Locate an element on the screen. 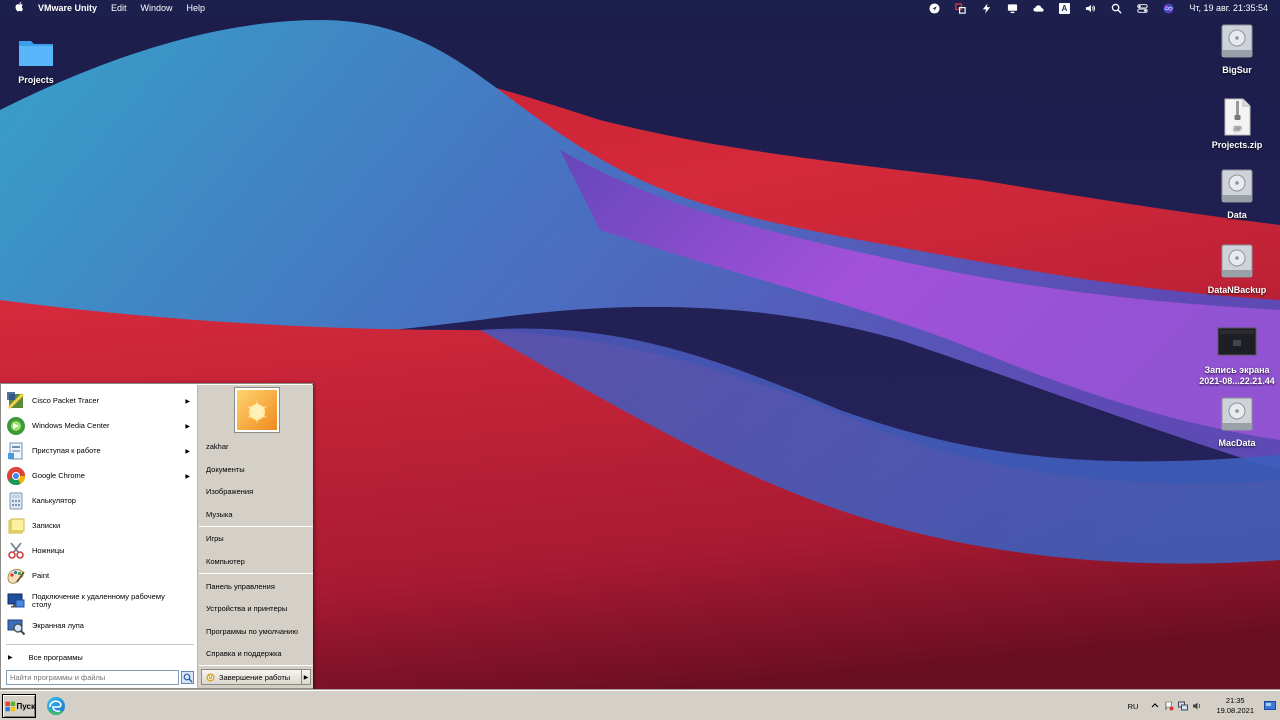 This screenshot has height=720, width=1280. place-user-folder: zakhar is located at coordinates (258, 447).